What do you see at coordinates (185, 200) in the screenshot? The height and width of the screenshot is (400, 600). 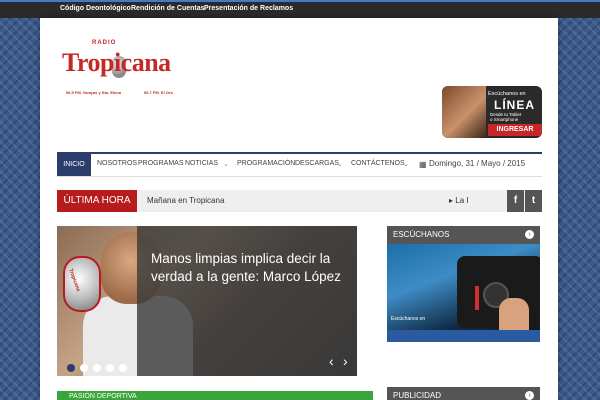 I see `breaking-news-item: Mañana en Tropicana` at bounding box center [185, 200].